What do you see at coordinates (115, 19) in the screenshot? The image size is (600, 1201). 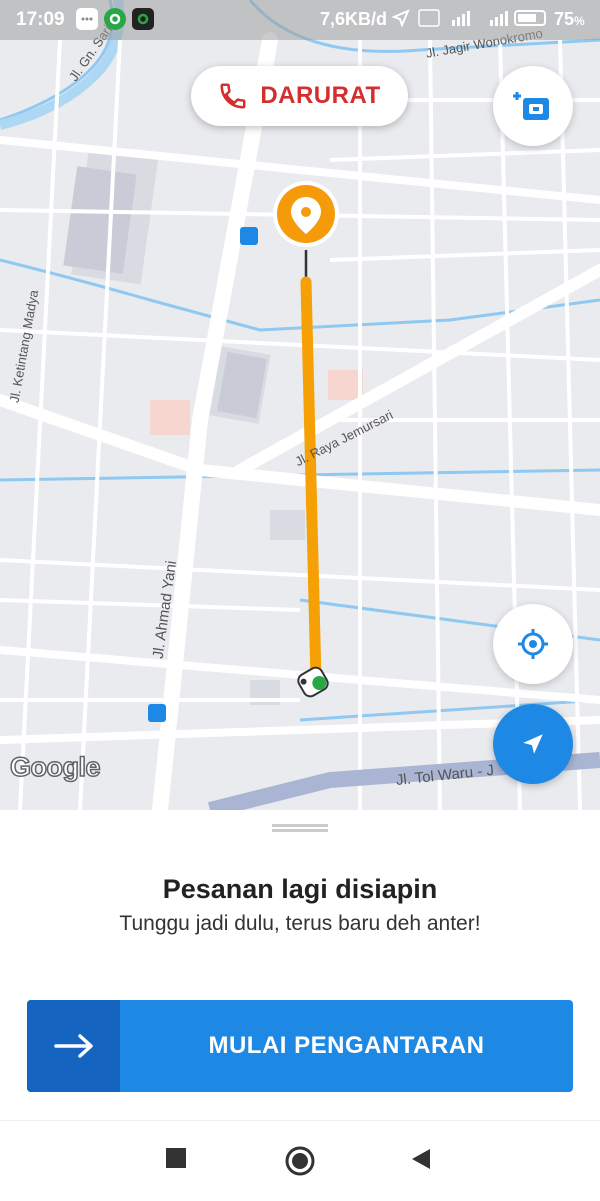 I see `gojek-icon` at bounding box center [115, 19].